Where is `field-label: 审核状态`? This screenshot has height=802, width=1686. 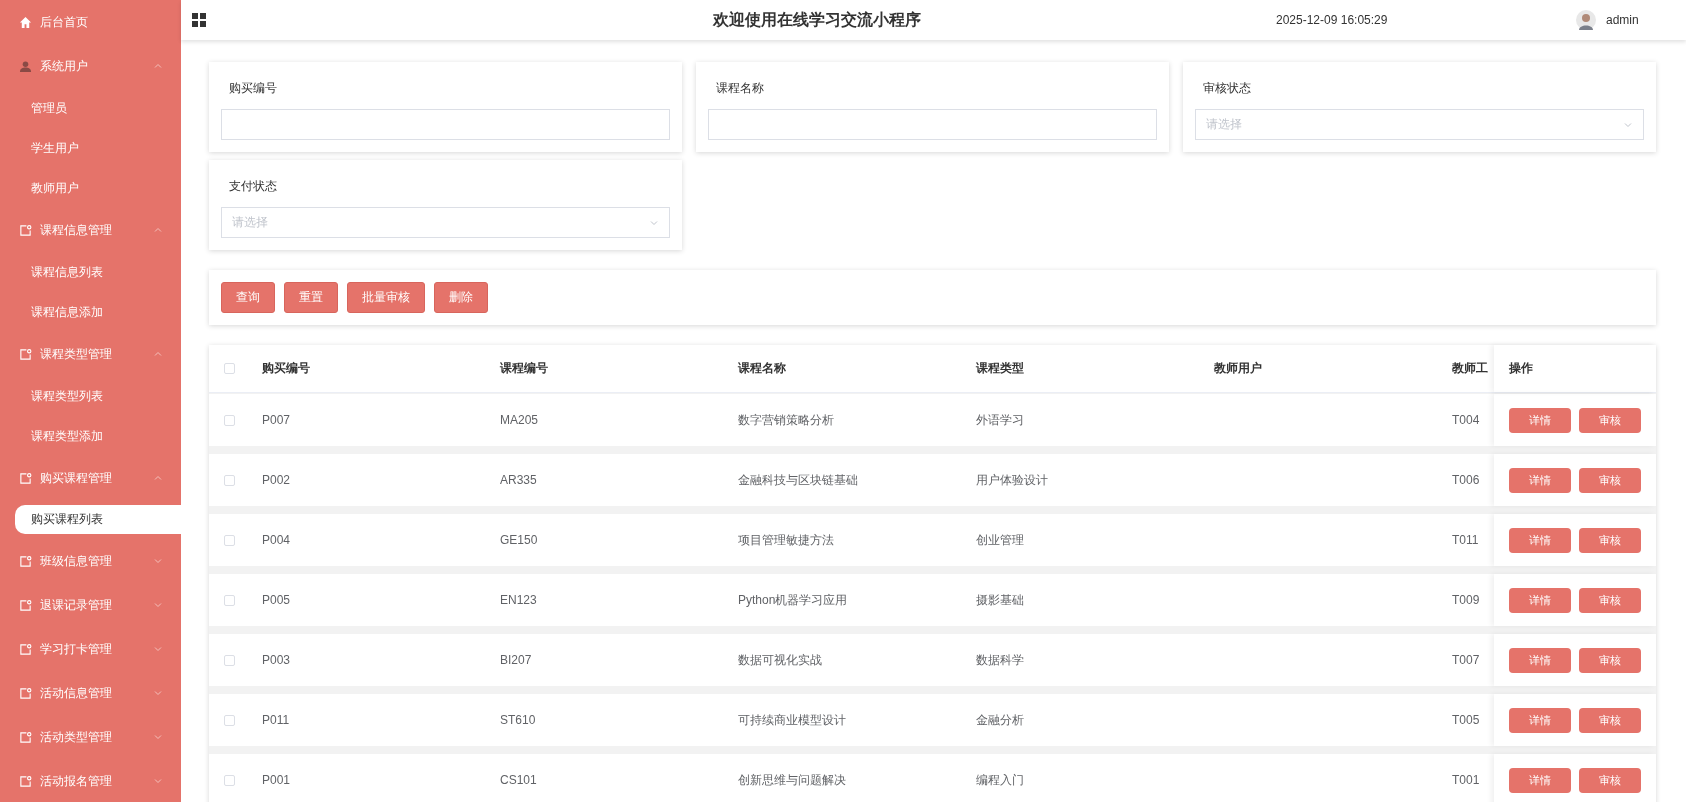 field-label: 审核状态 is located at coordinates (1227, 88).